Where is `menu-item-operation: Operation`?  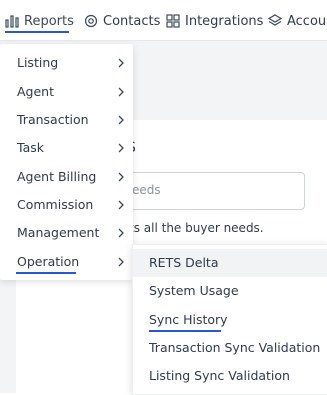 menu-item-operation: Operation is located at coordinates (66, 262).